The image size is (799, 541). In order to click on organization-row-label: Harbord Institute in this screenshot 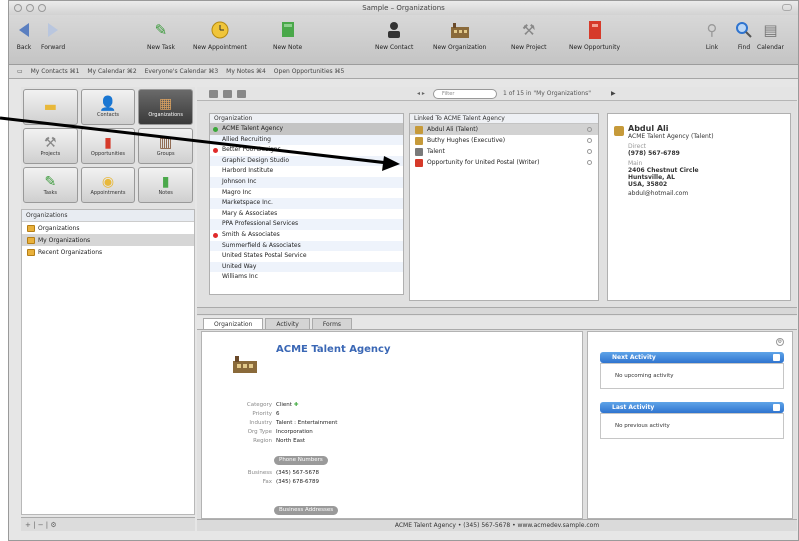, I will do `click(248, 171)`.